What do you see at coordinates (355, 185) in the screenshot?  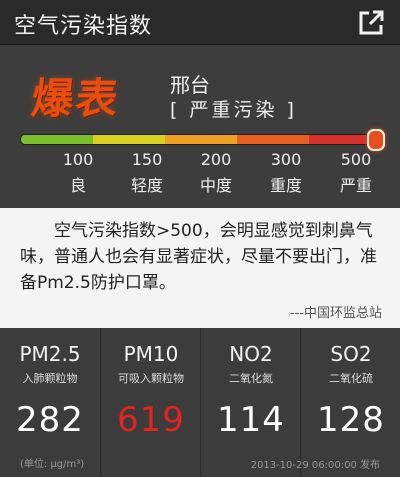 I see `tick-label: 严重` at bounding box center [355, 185].